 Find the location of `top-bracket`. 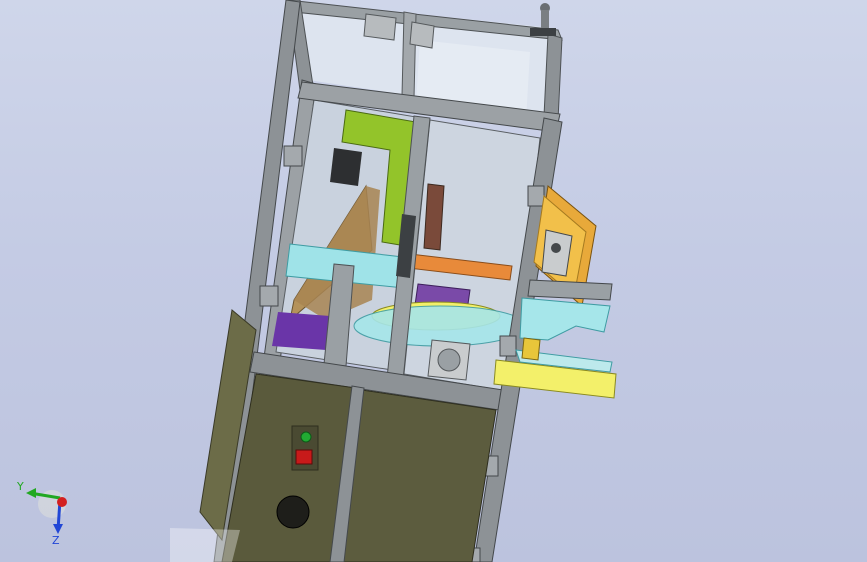

top-bracket is located at coordinates (380, 27).